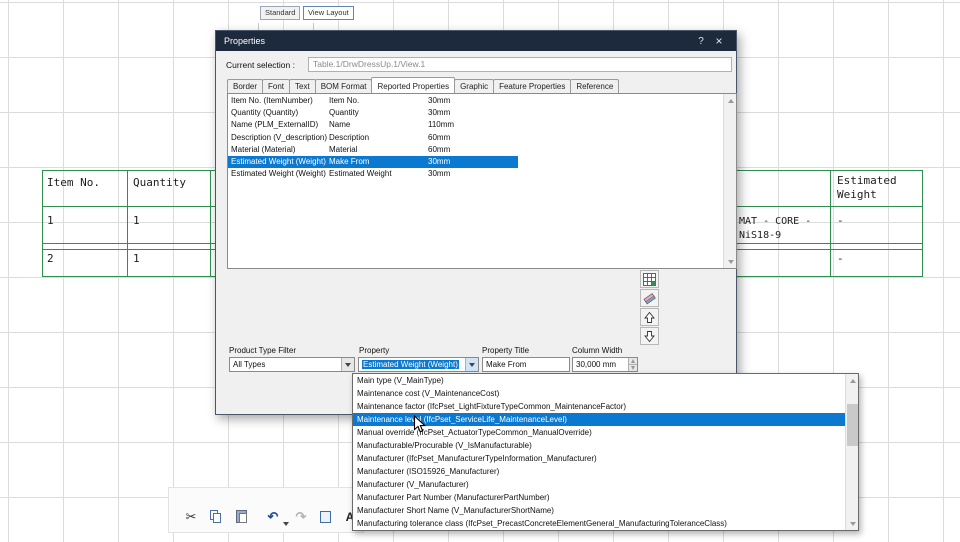 The width and height of the screenshot is (960, 542). What do you see at coordinates (280, 13) in the screenshot?
I see `tab-standard: Standard` at bounding box center [280, 13].